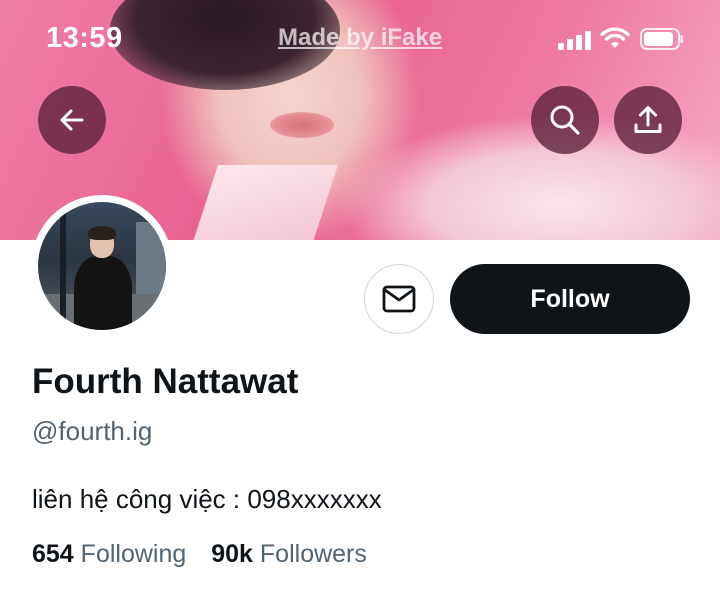 Image resolution: width=720 pixels, height=593 pixels. What do you see at coordinates (570, 299) in the screenshot?
I see `follow-button: Follow` at bounding box center [570, 299].